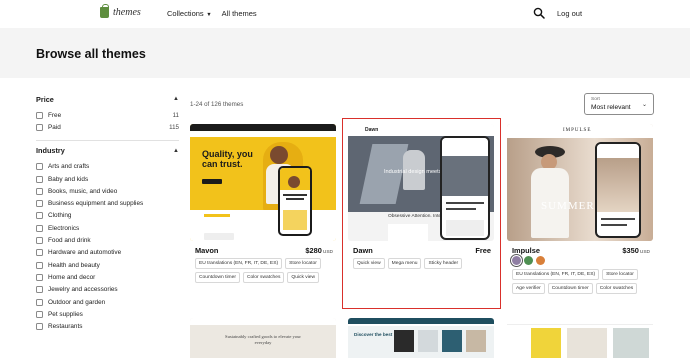 This screenshot has width=690, height=358. Describe the element at coordinates (577, 130) in the screenshot. I see `preview-brand: IMPULSE` at that location.